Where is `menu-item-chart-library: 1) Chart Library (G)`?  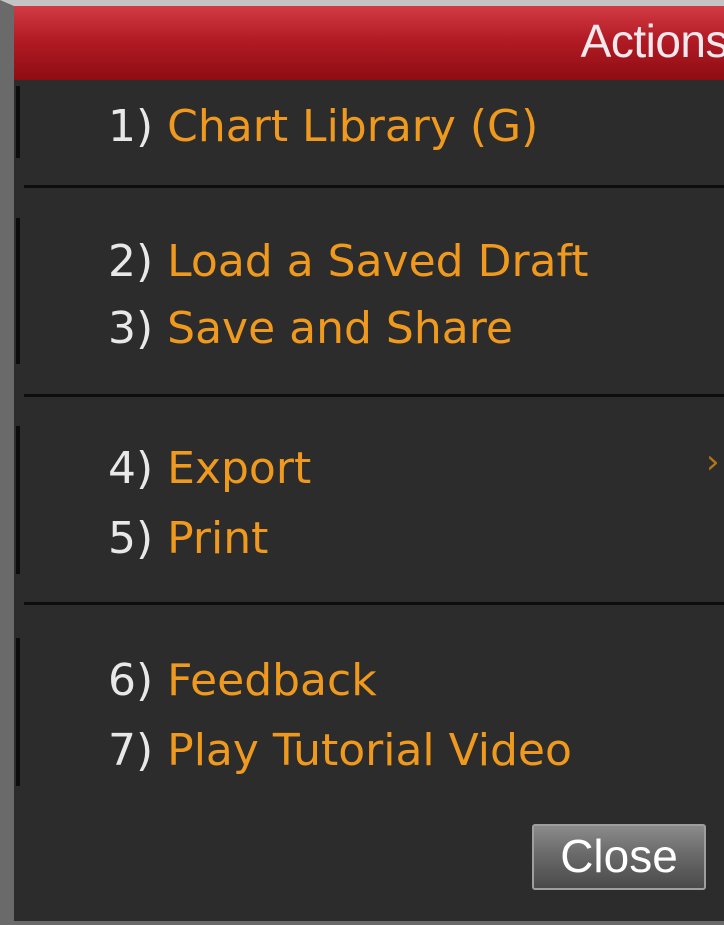 menu-item-chart-library: 1) Chart Library (G) is located at coordinates (323, 127).